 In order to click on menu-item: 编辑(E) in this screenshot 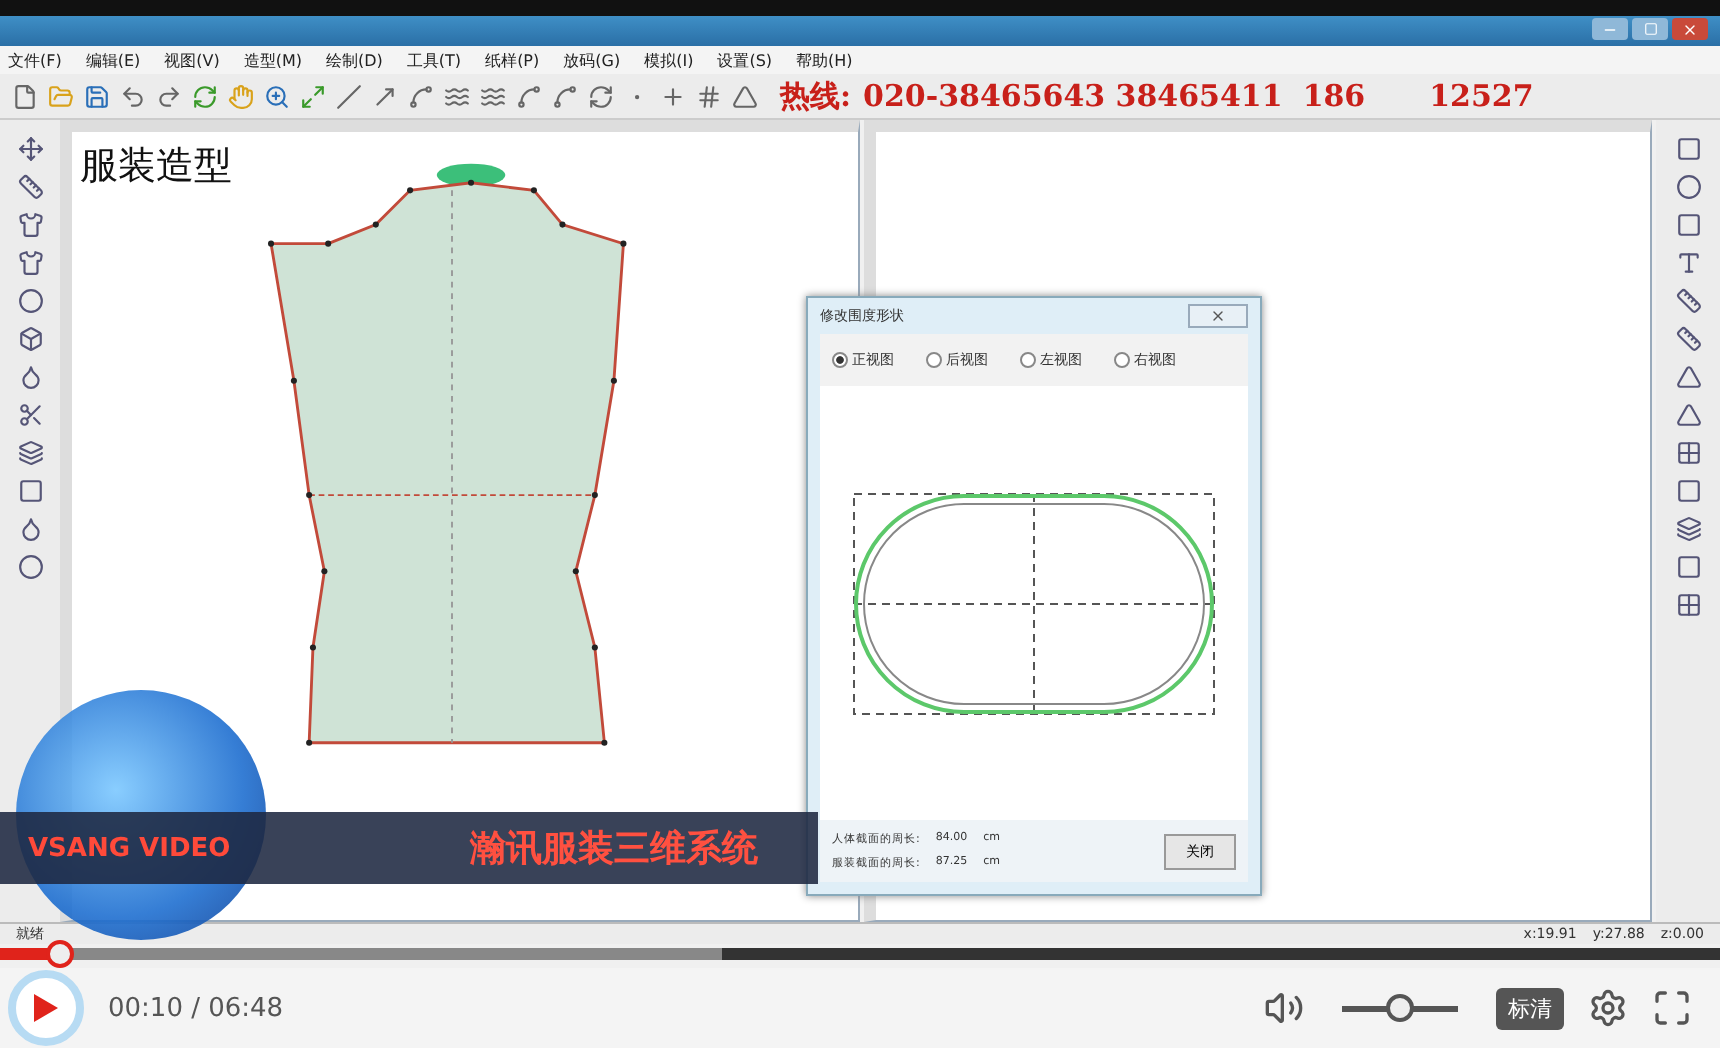, I will do `click(113, 60)`.